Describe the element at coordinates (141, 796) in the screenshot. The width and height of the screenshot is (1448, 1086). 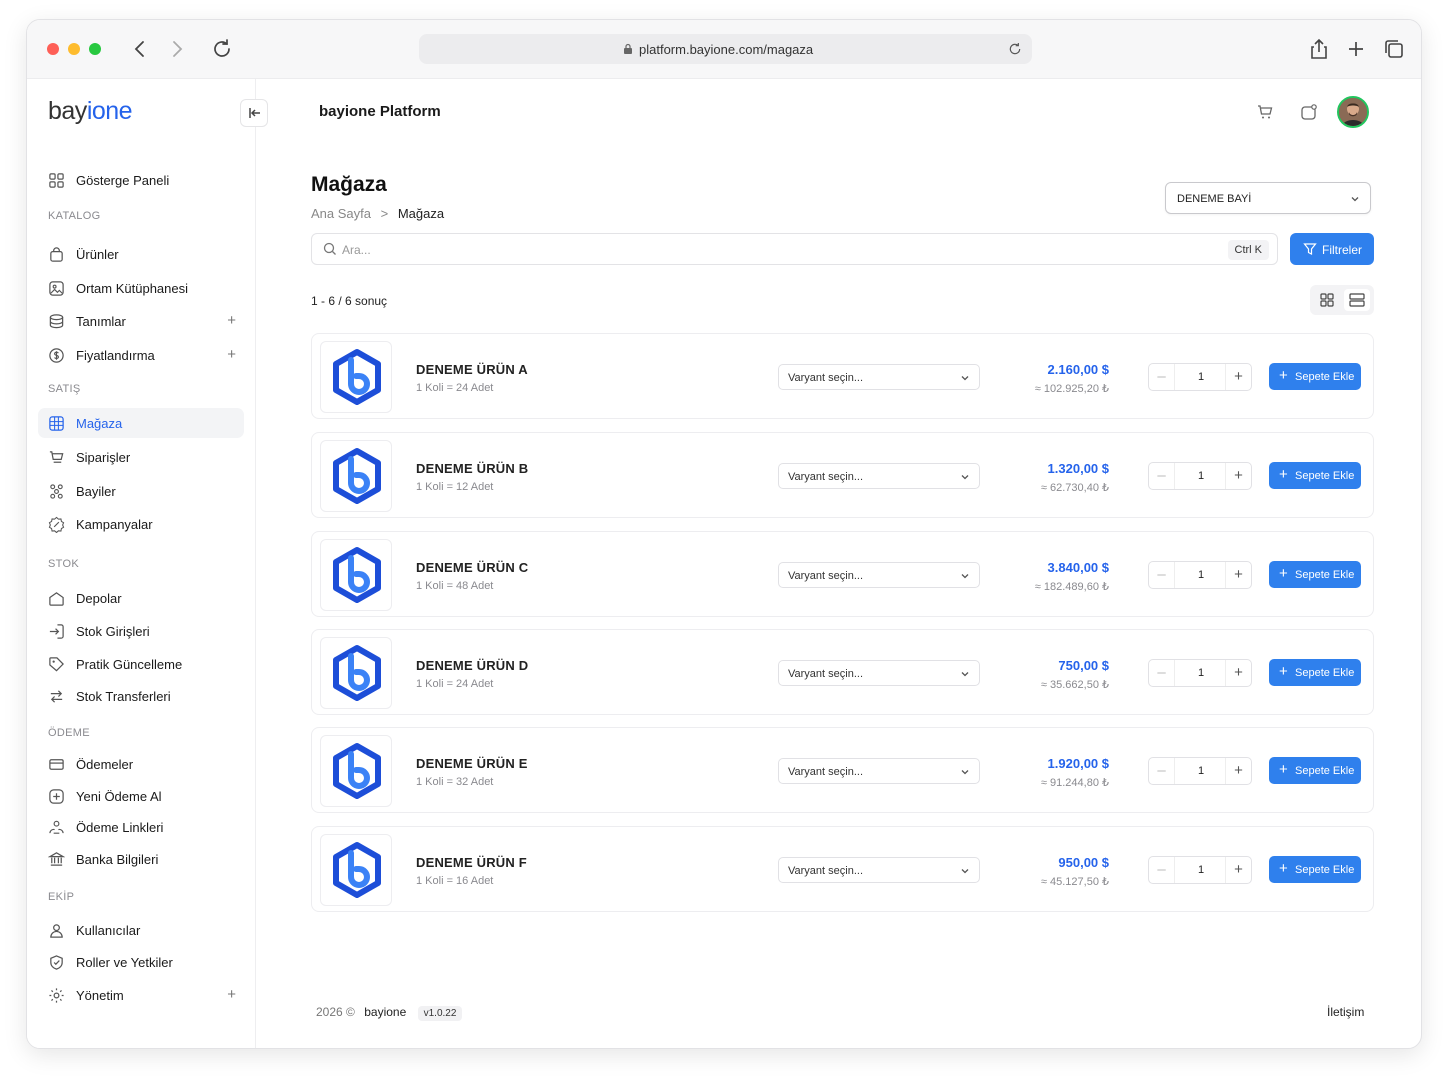
I see `sidebar-item-yeni-odeme: Yeni Ödeme Al` at that location.